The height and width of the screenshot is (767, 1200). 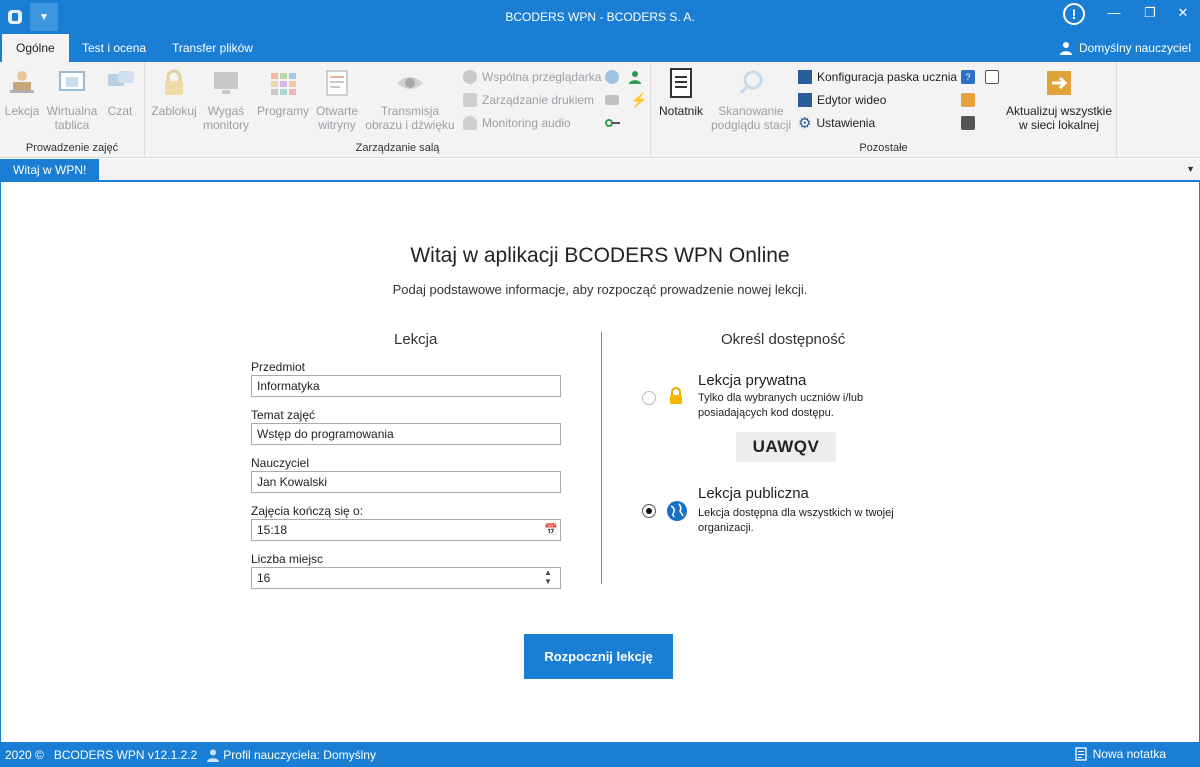 I want to click on title-bar: ▼ BCODERS WPN - BCODERS S. A. ! — ❐ ✕, so click(x=600, y=17).